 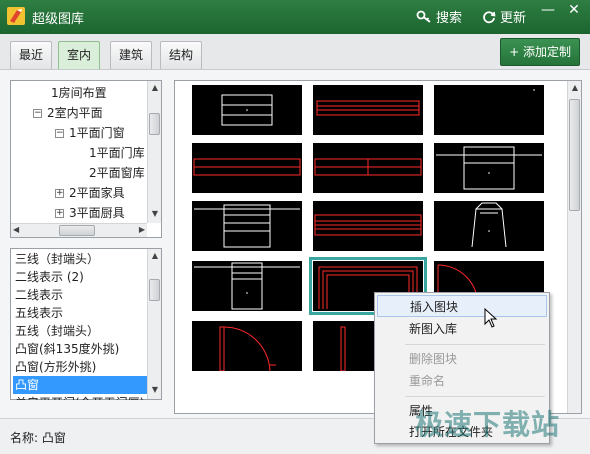 I want to click on tree-item: 1平面门库, so click(x=117, y=152).